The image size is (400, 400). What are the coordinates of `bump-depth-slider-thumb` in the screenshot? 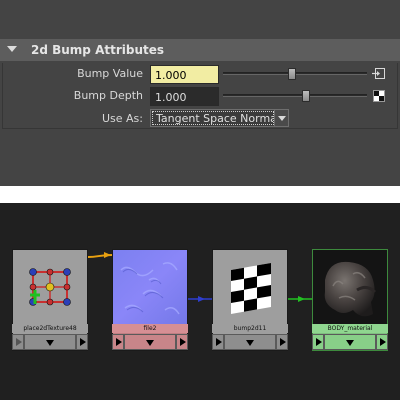 It's located at (306, 96).